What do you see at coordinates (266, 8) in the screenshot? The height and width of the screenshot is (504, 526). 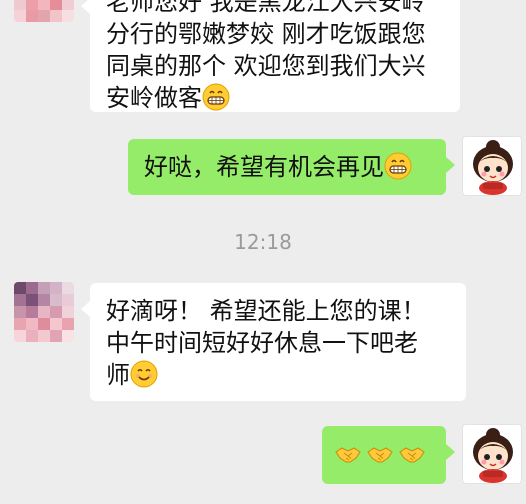 I see `message-line: 老师您好 我是黑龙江大兴安岭` at bounding box center [266, 8].